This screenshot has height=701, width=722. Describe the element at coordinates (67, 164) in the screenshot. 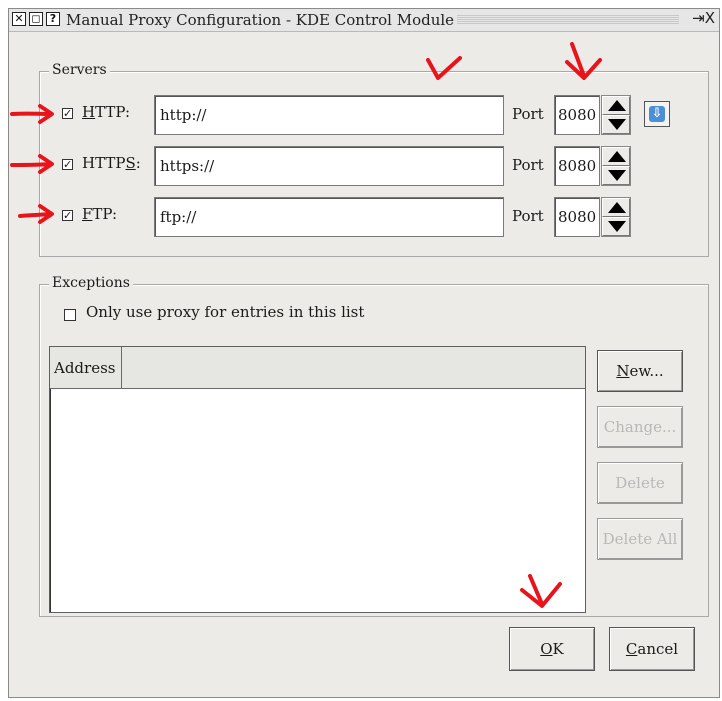

I see `https-checkbox: ✓` at that location.